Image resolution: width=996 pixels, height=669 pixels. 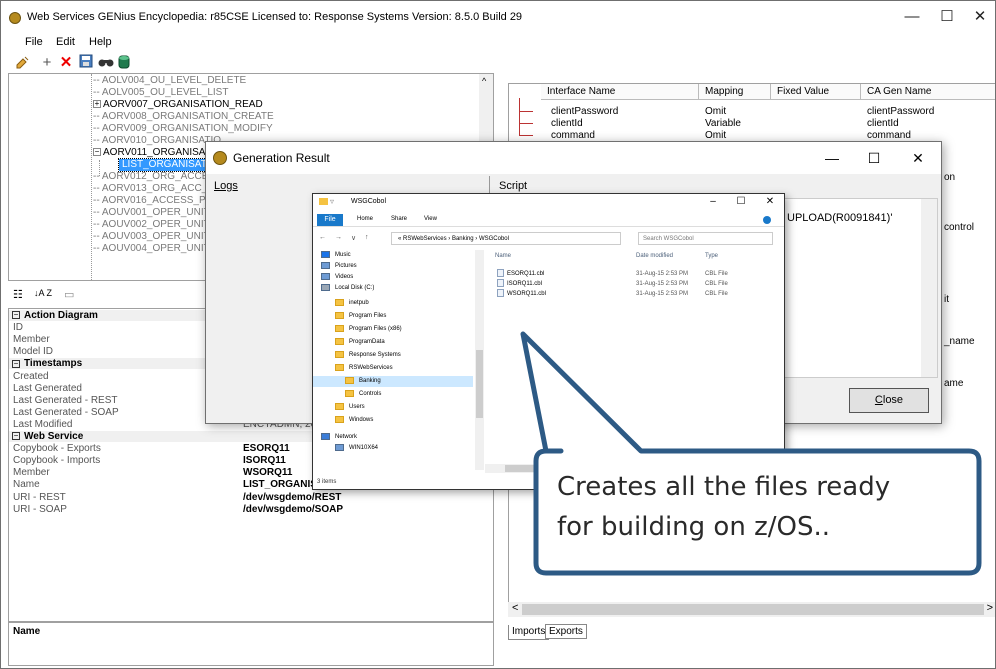 What do you see at coordinates (735, 92) in the screenshot?
I see `column-mapping: Mapping` at bounding box center [735, 92].